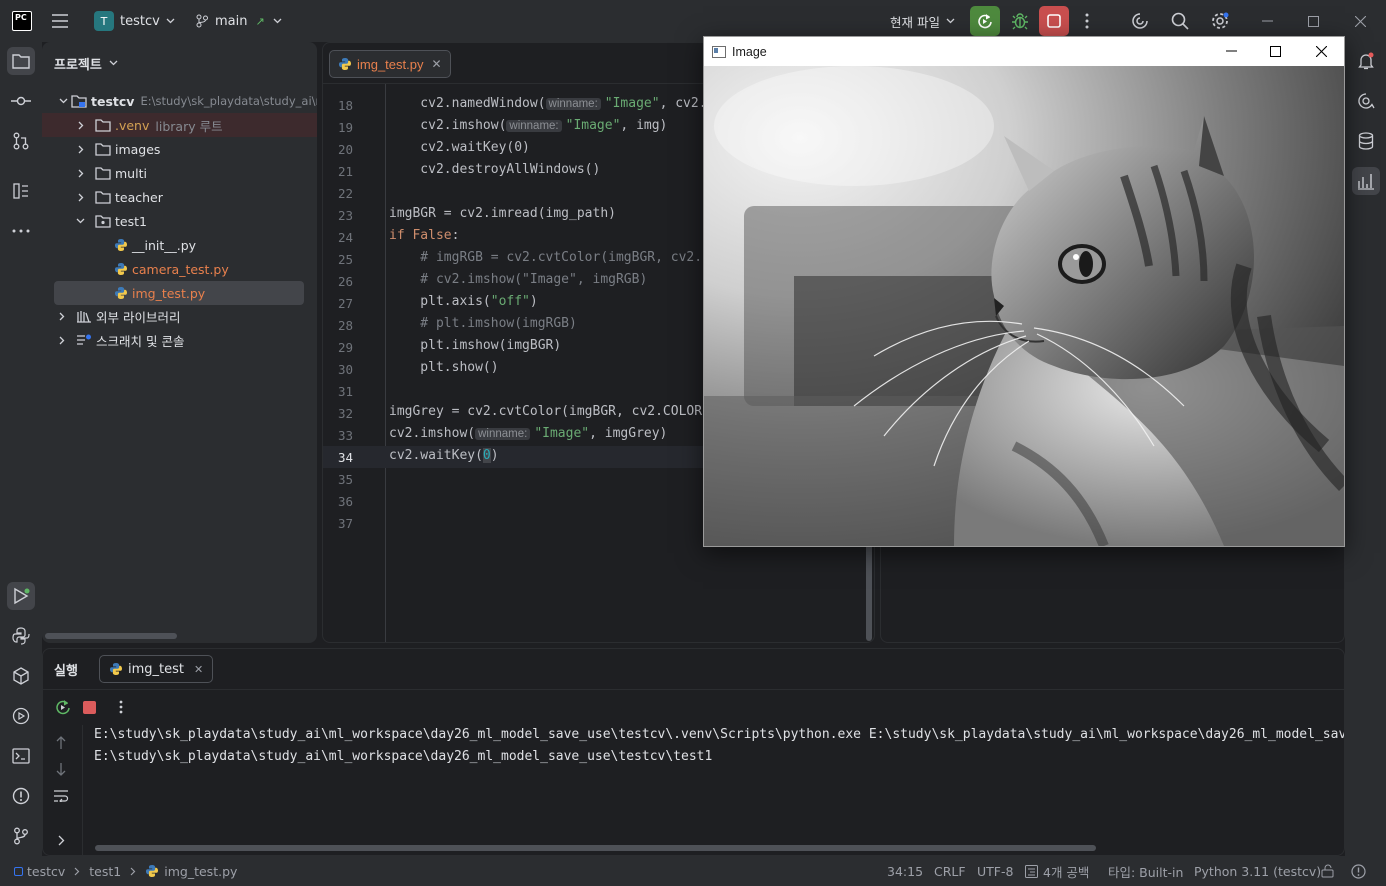  Describe the element at coordinates (21, 101) in the screenshot. I see `commit-tool-button` at that location.